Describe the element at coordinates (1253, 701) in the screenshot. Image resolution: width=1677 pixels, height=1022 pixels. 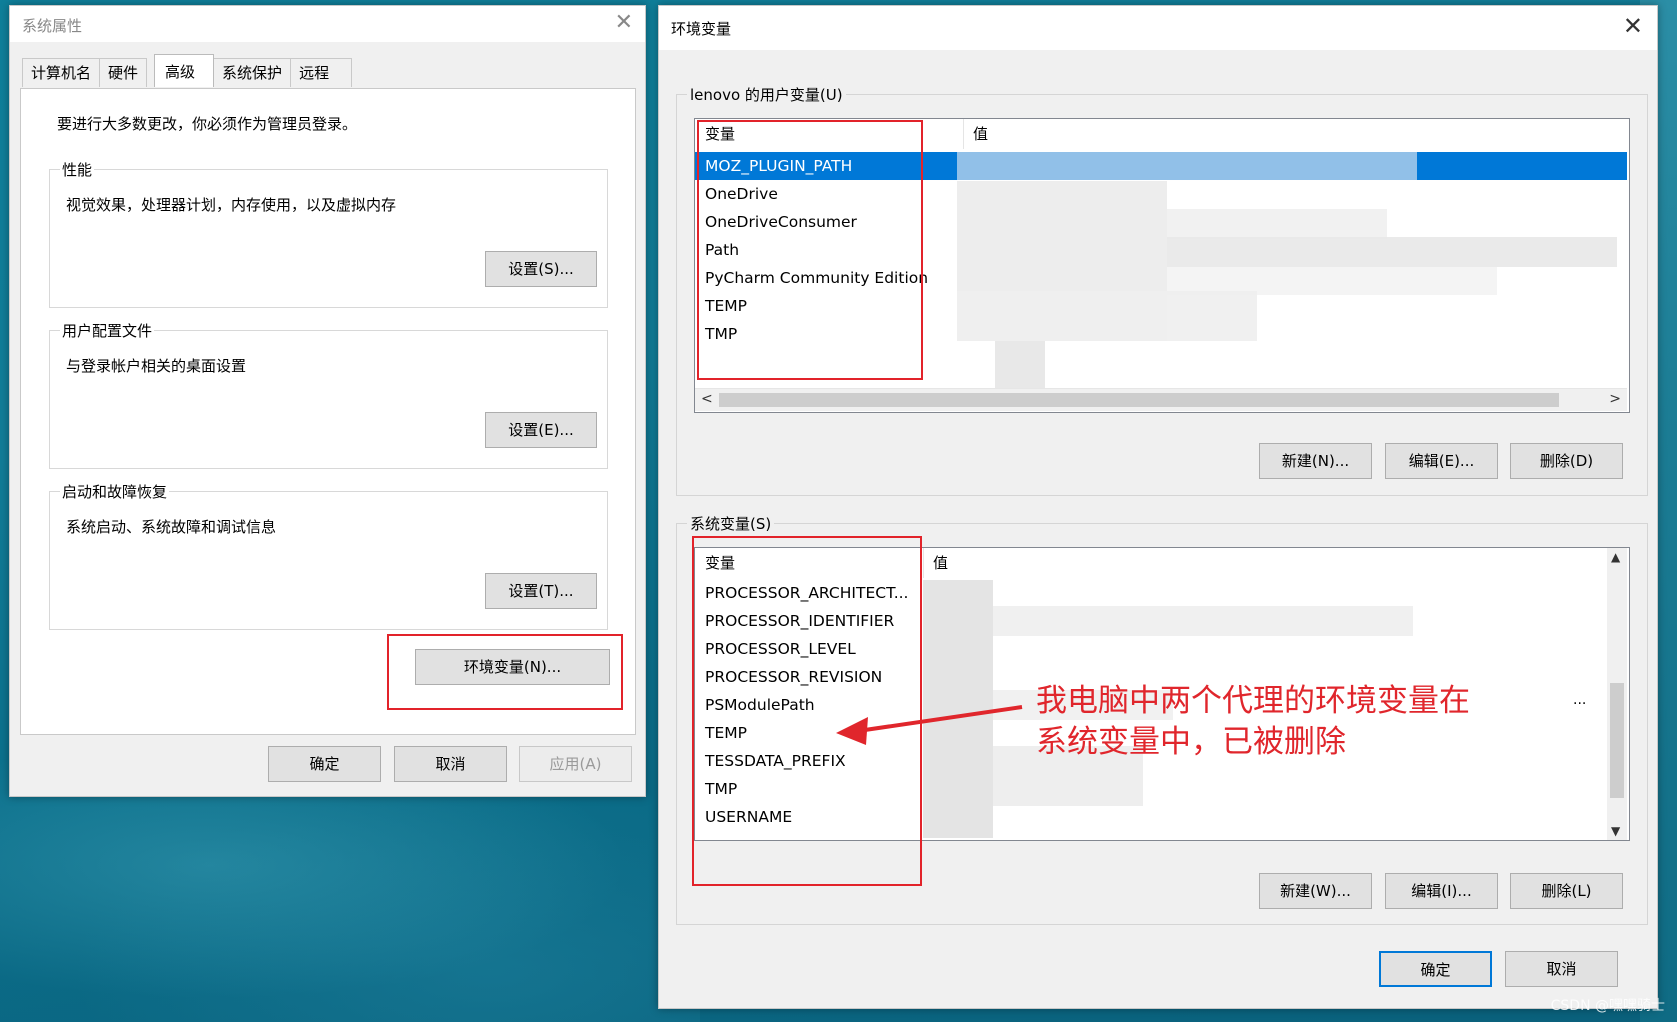
I see `annotation-text-line1: 我电脑中两个代理的环境变量在` at that location.